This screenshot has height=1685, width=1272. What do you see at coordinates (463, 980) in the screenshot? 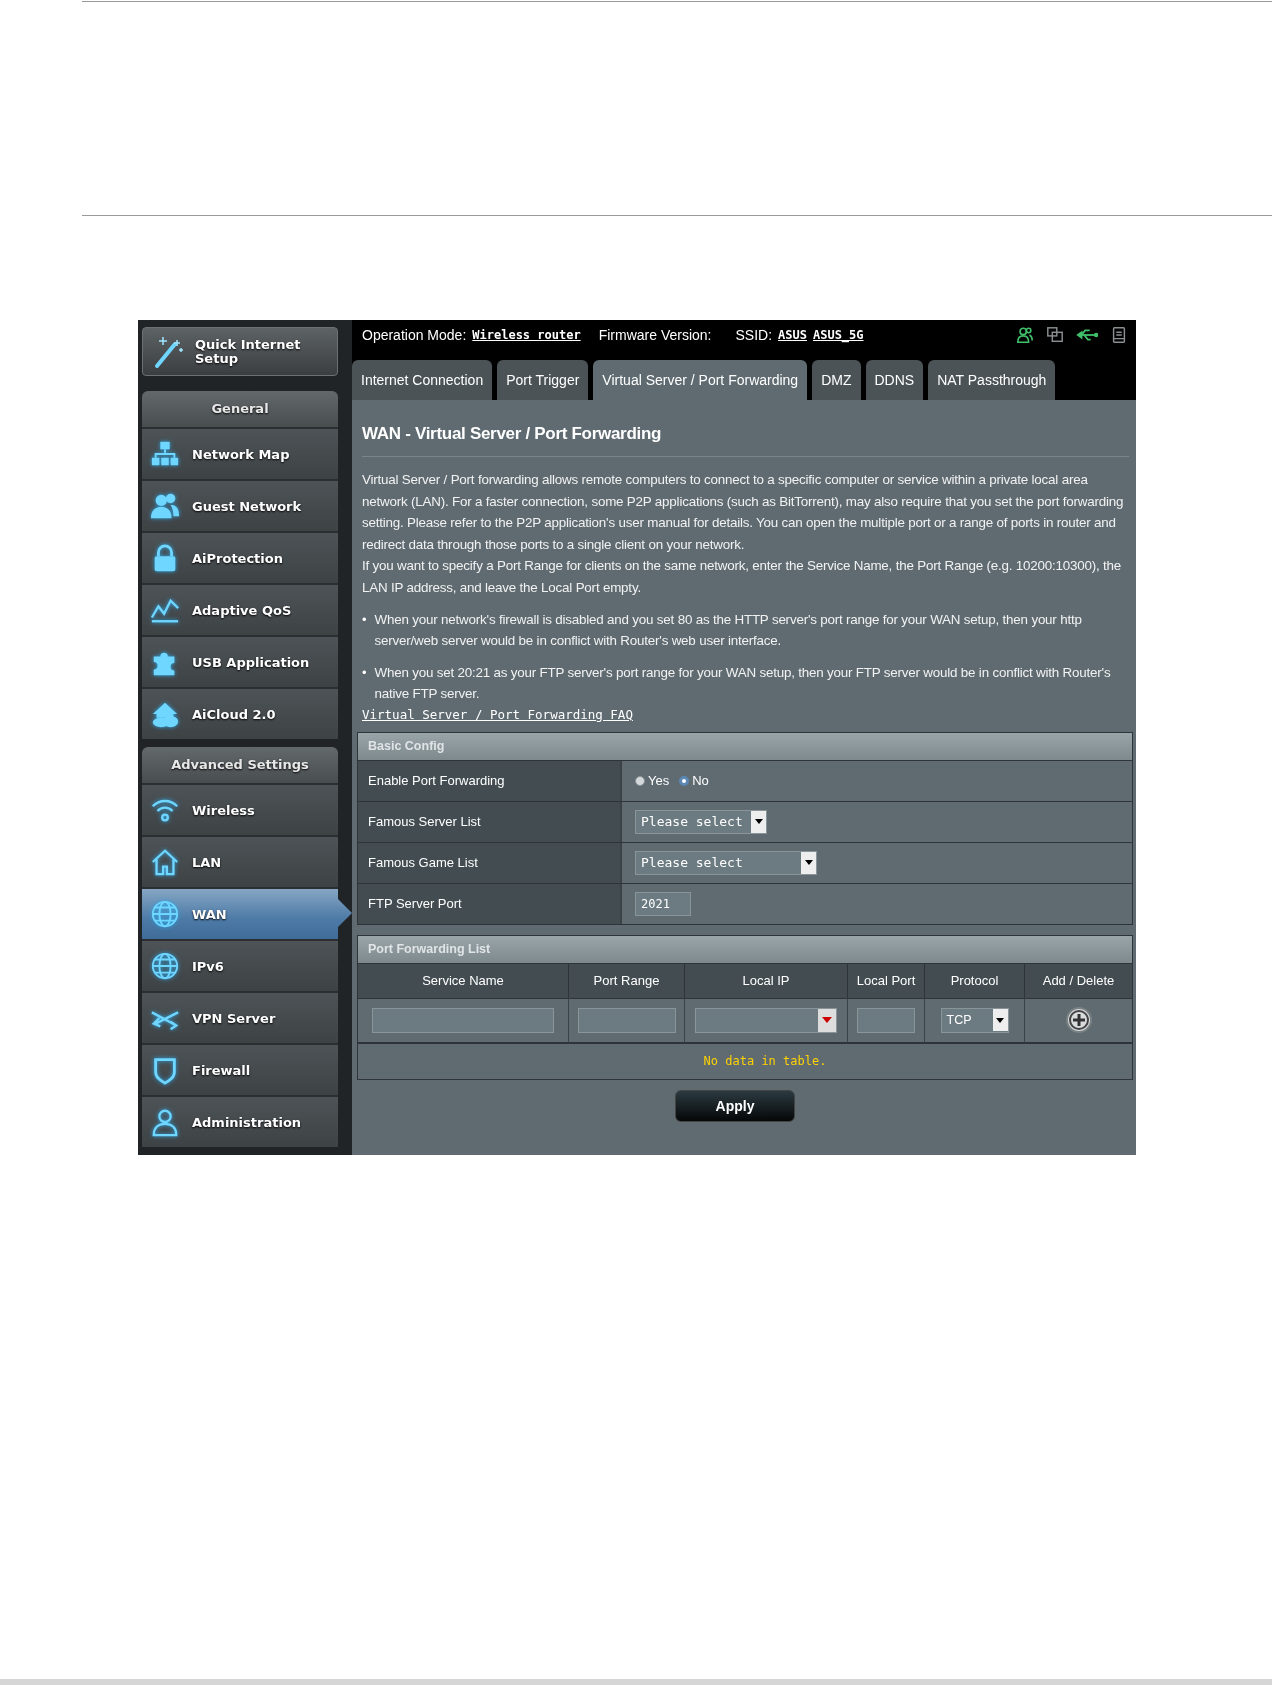
I see `column-header: Service Name` at bounding box center [463, 980].